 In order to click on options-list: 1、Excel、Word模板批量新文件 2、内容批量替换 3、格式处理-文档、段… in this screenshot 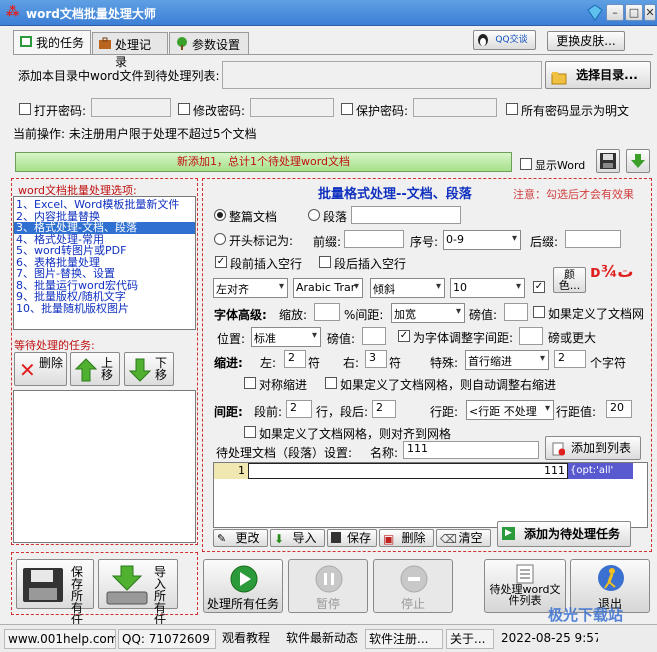, I will do `click(104, 263)`.